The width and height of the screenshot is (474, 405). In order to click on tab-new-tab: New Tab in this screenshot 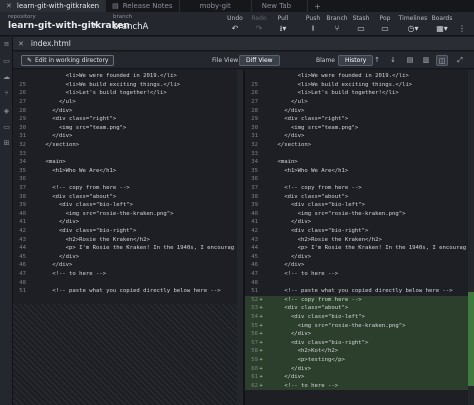, I will do `click(280, 6)`.